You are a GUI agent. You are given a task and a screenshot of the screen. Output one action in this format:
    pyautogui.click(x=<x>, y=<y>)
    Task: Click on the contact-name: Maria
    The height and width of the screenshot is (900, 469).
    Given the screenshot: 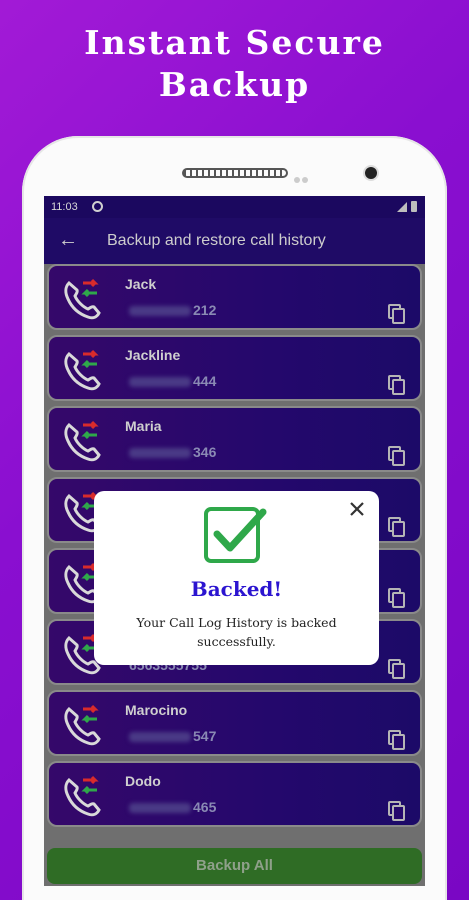 What is the action you would take?
    pyautogui.click(x=143, y=426)
    